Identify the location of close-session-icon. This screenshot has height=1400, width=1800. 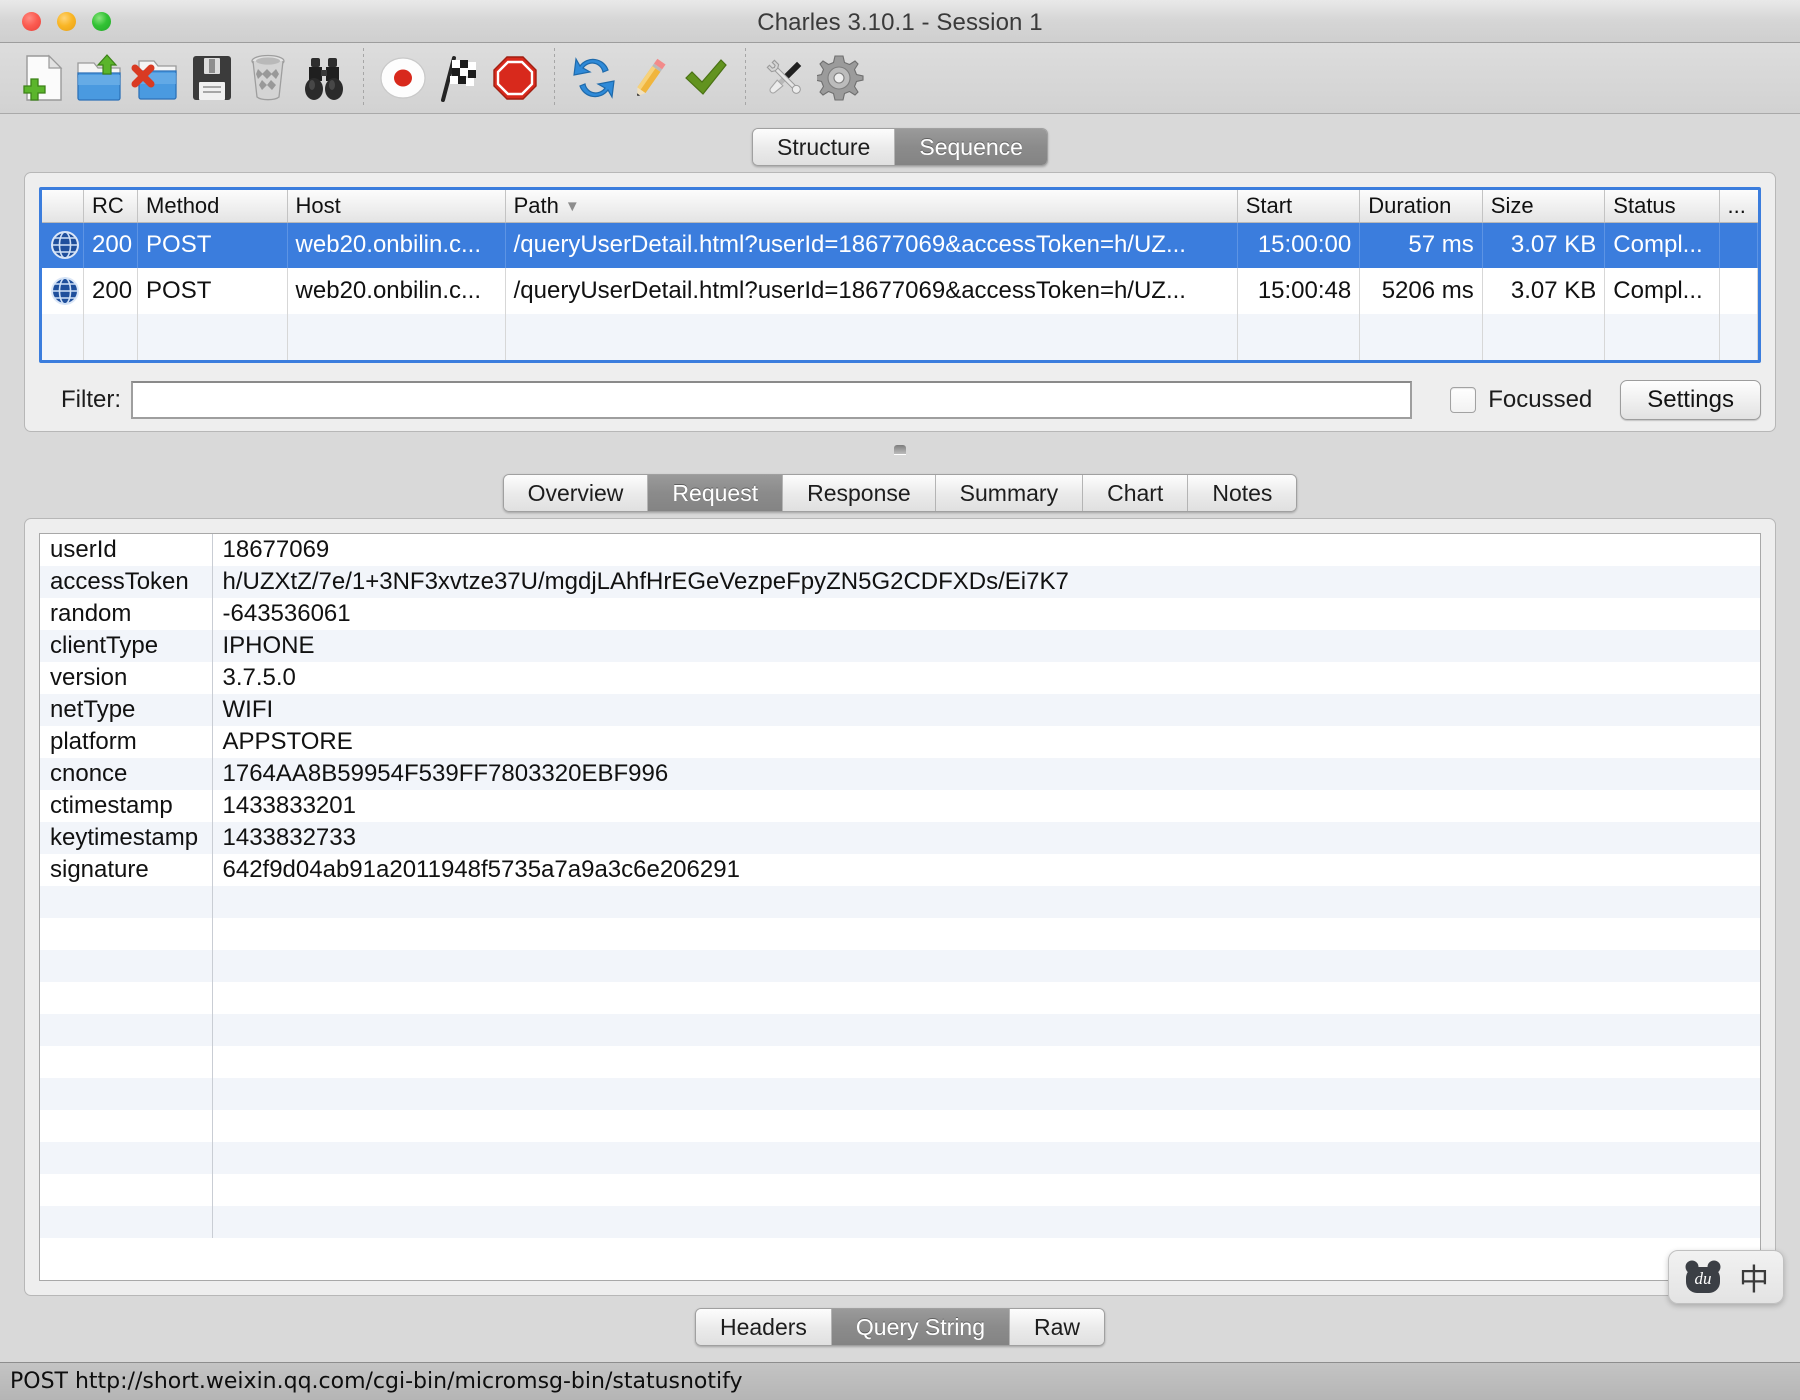
(156, 78).